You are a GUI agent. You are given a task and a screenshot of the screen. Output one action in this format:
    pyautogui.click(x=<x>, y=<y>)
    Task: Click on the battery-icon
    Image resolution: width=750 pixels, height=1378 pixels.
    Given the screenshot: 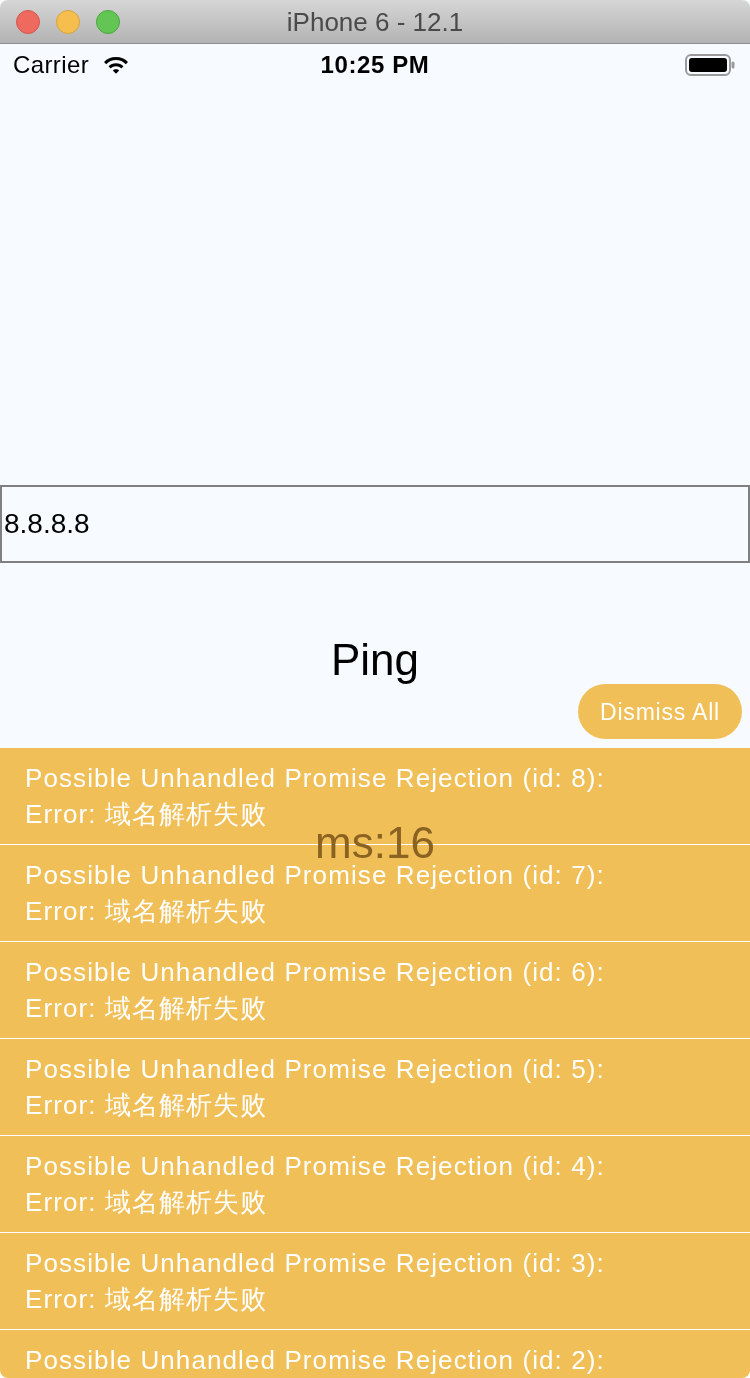 What is the action you would take?
    pyautogui.click(x=710, y=65)
    